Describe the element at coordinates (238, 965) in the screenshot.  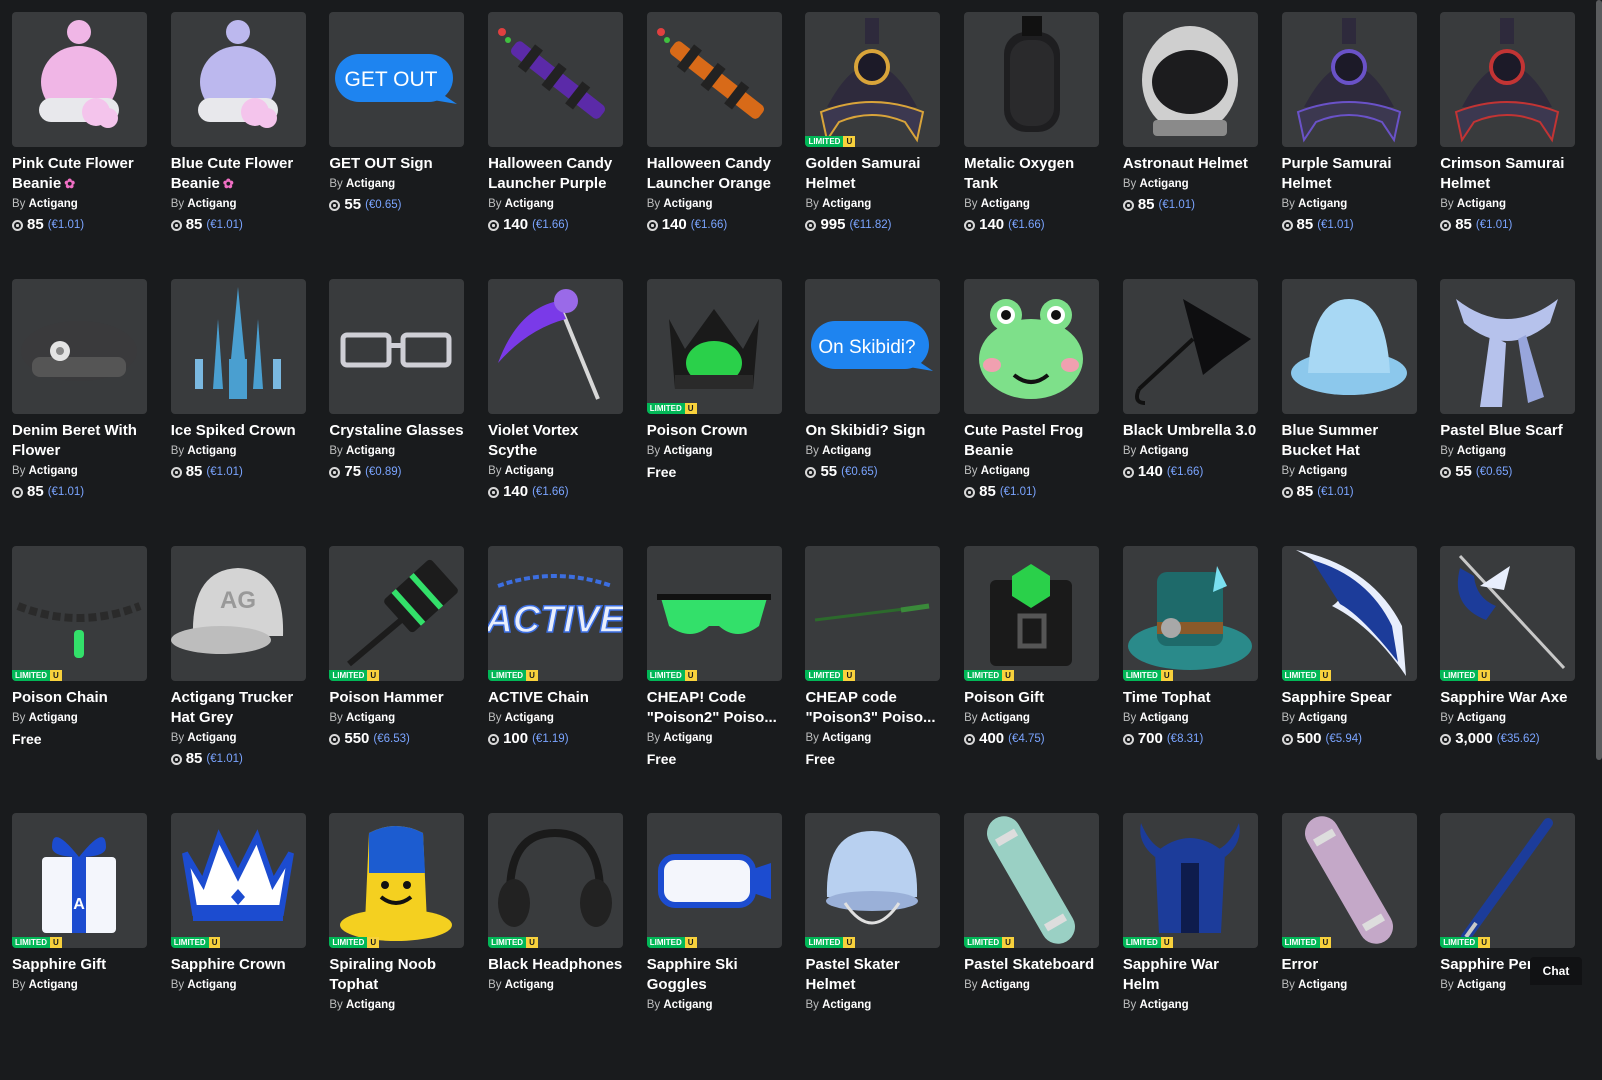
I see `item-name: Sapphire Crown` at that location.